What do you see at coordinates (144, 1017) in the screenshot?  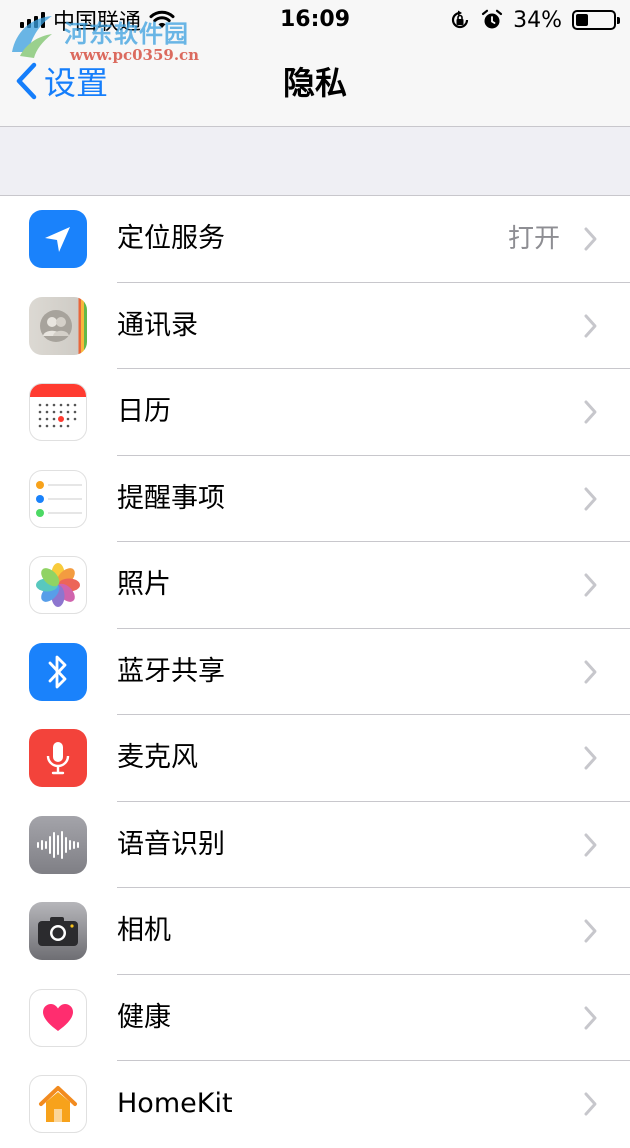 I see `list-item-label: 健康` at bounding box center [144, 1017].